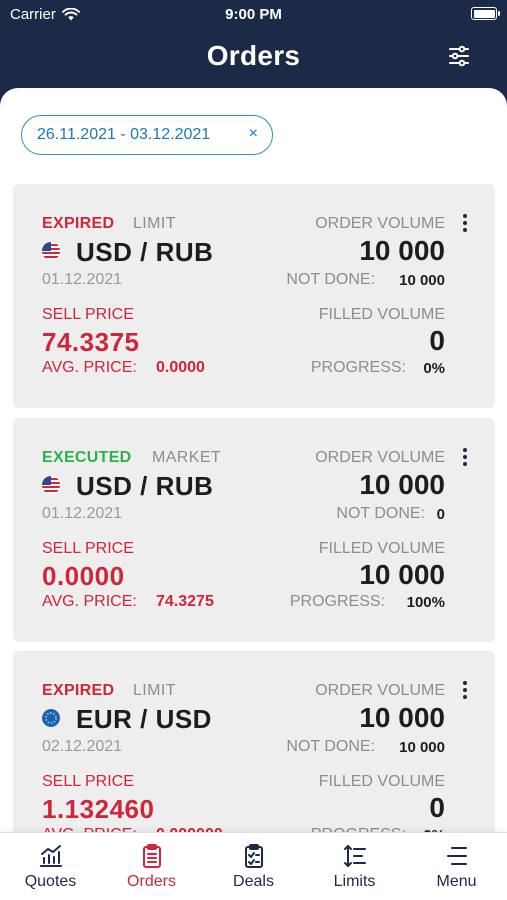 This screenshot has width=507, height=900. Describe the element at coordinates (50, 856) in the screenshot. I see `chart-icon` at that location.